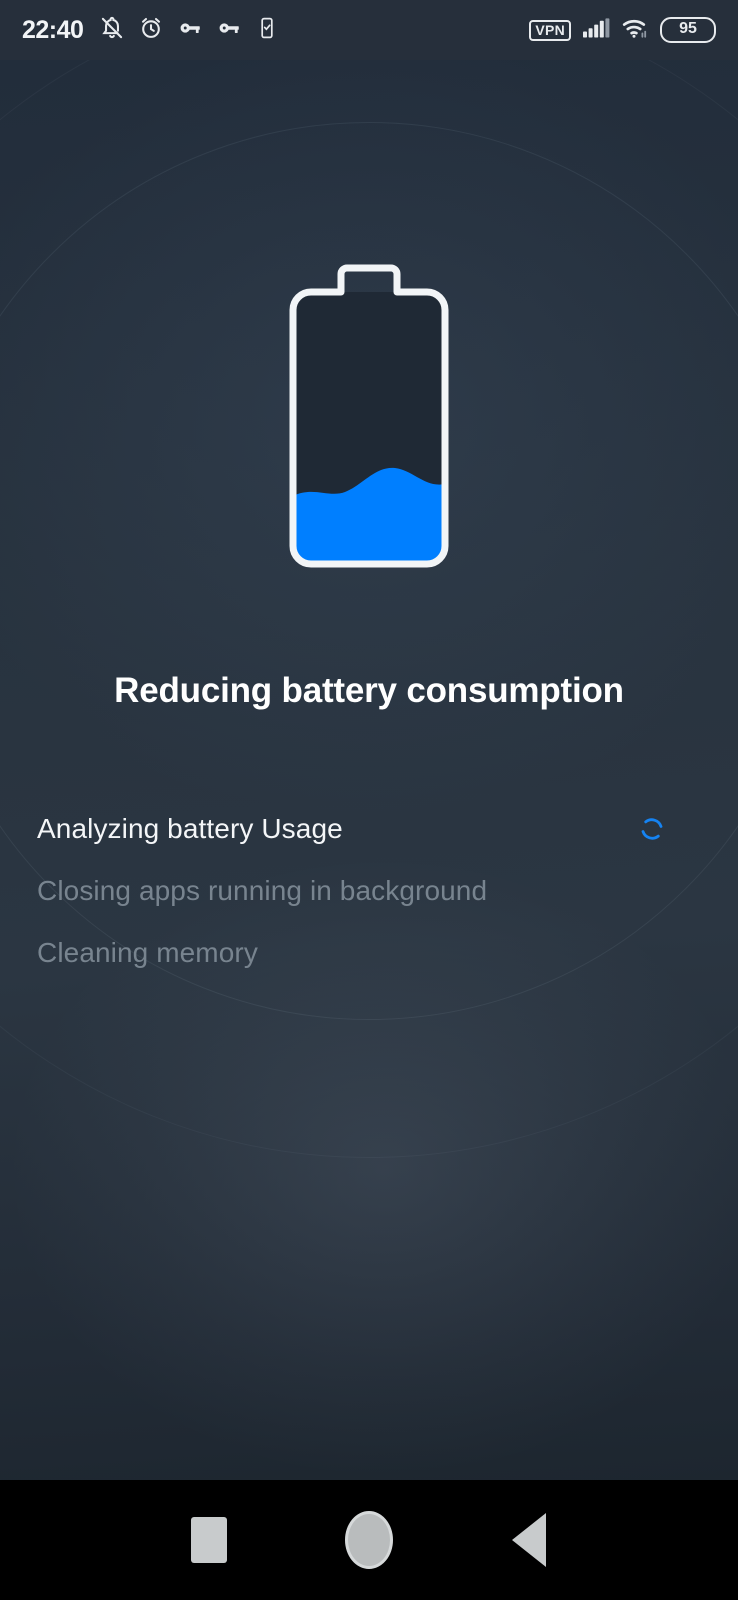  What do you see at coordinates (652, 829) in the screenshot?
I see `loading-spinner-icon` at bounding box center [652, 829].